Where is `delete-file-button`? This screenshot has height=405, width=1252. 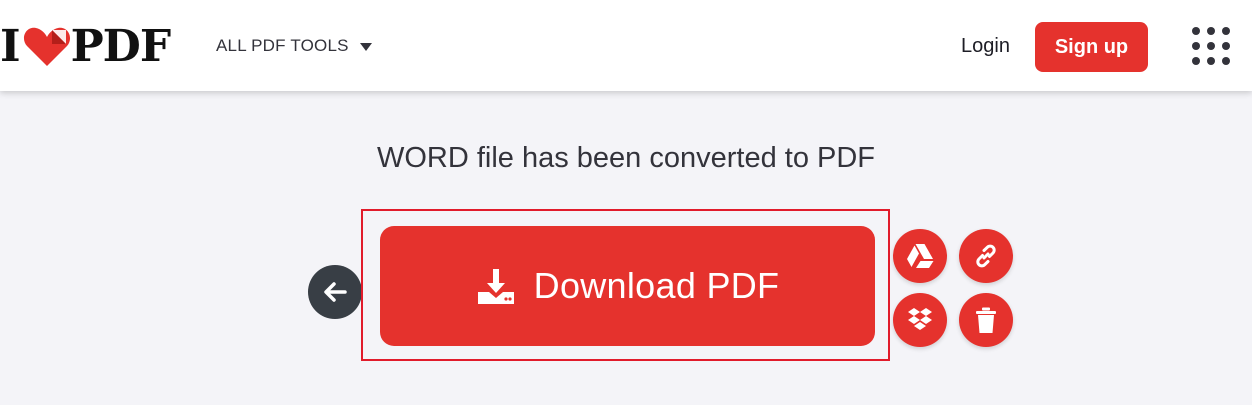
delete-file-button is located at coordinates (986, 320).